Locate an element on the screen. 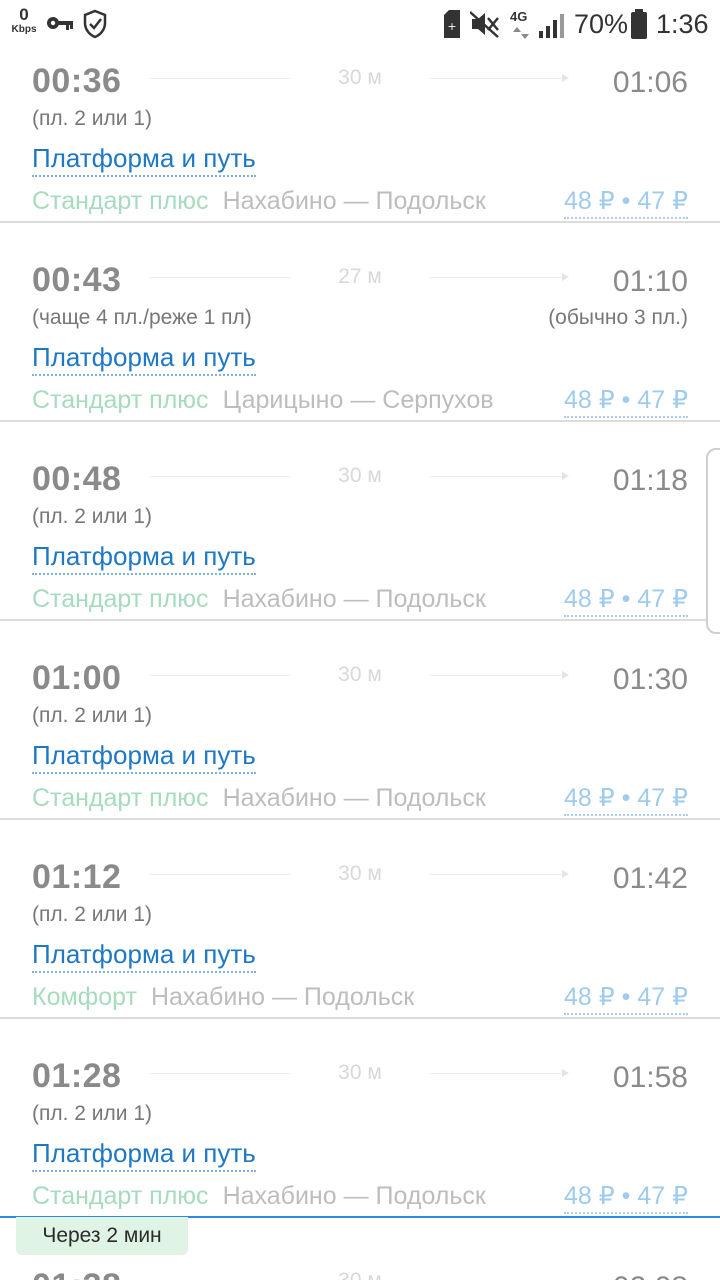 This screenshot has height=1280, width=720. train-type: Комфорт is located at coordinates (84, 997).